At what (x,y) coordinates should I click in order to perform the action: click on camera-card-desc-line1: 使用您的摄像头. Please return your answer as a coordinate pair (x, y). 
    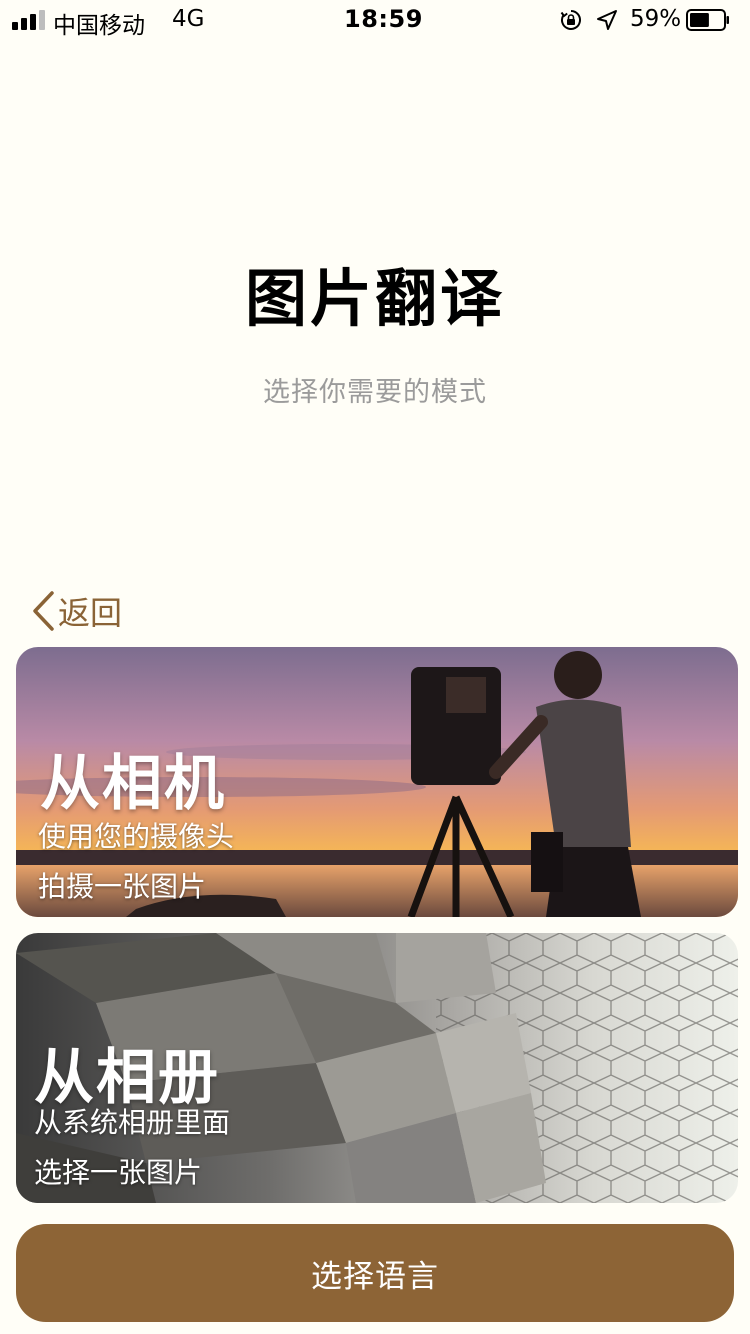
    Looking at the image, I should click on (136, 836).